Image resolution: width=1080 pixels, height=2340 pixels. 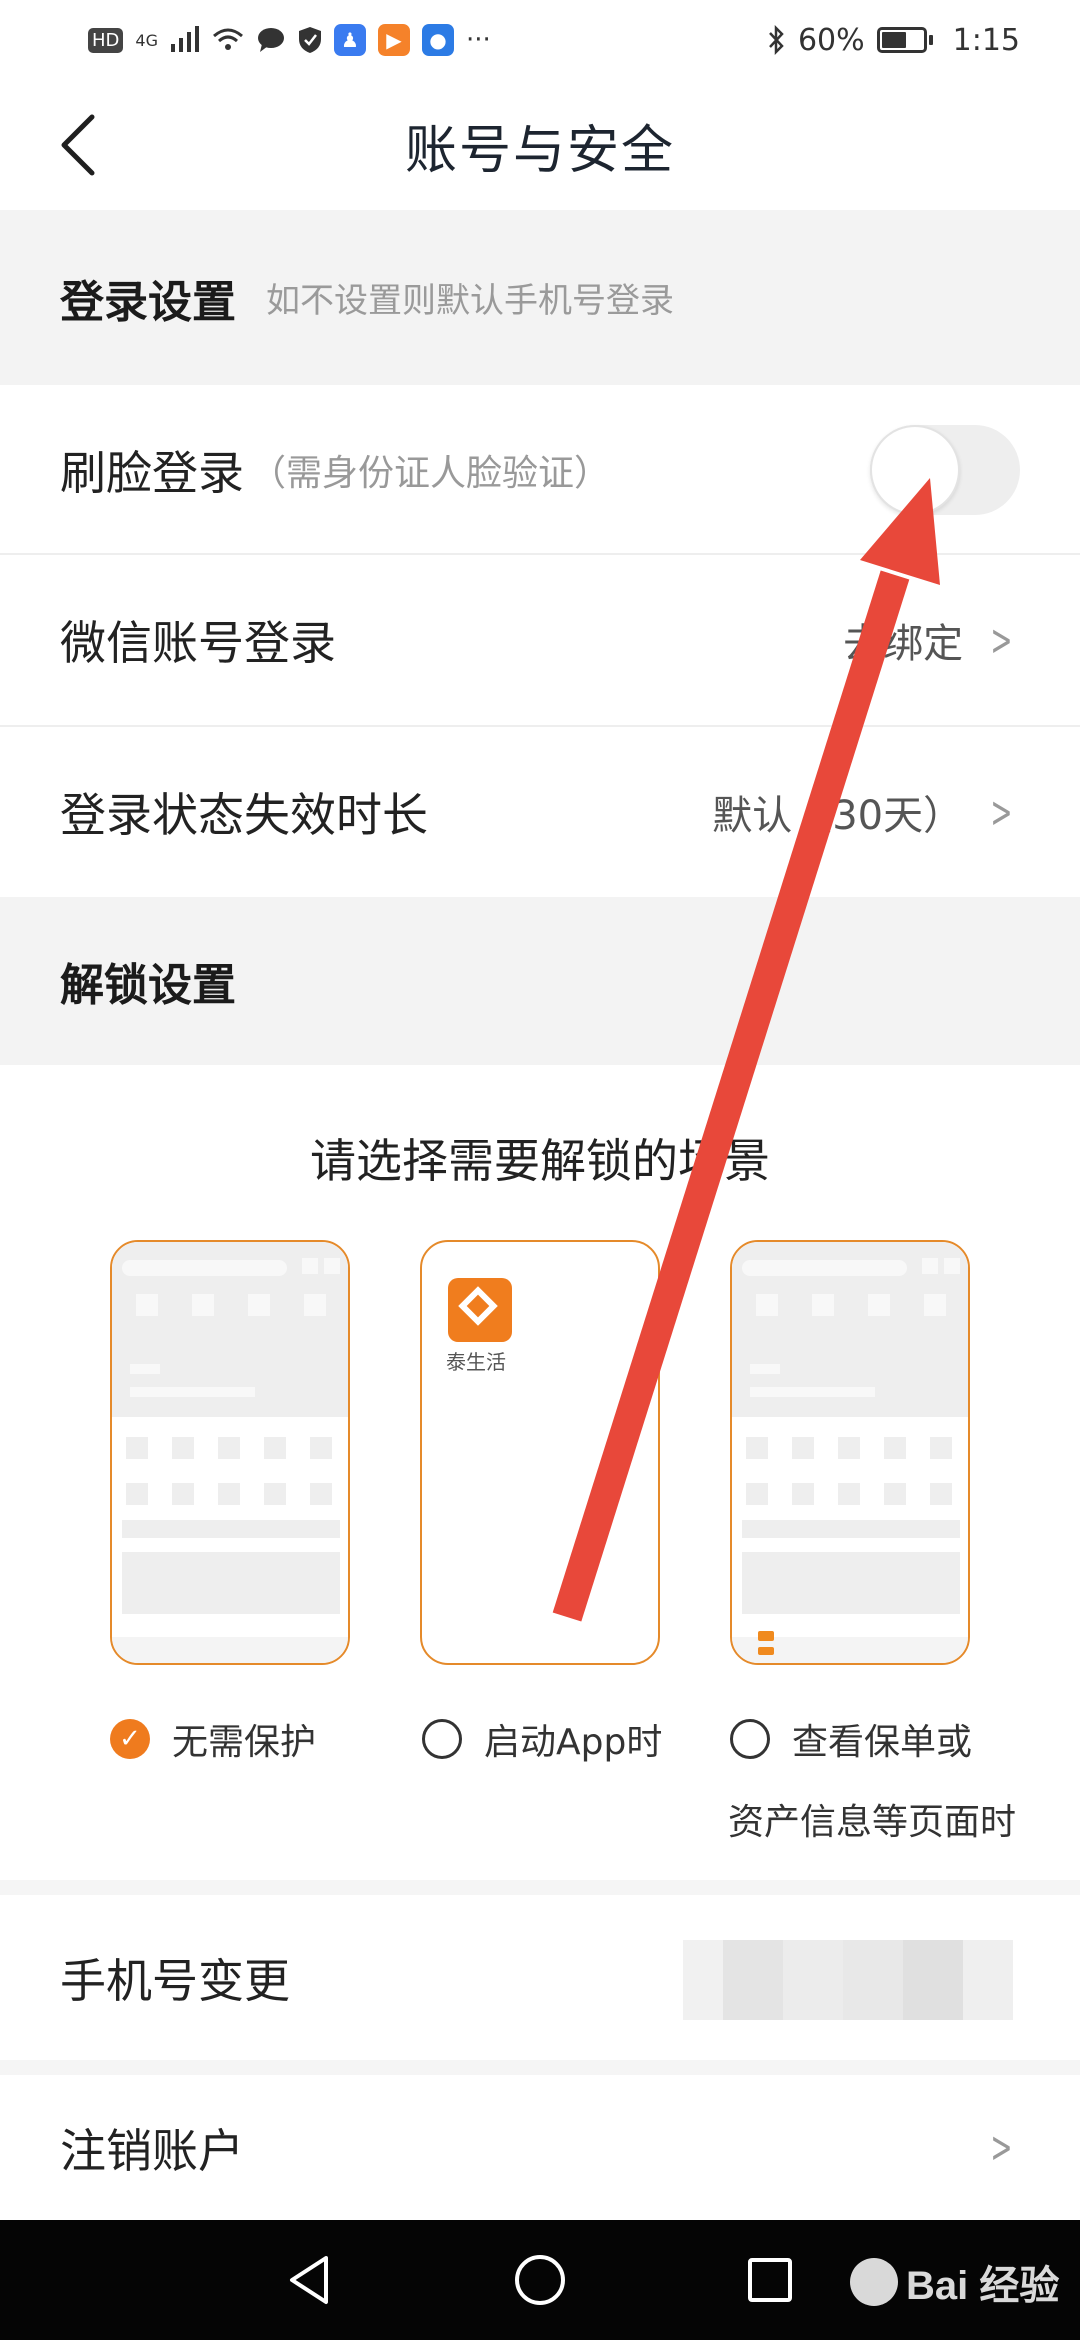 What do you see at coordinates (540, 2147) in the screenshot?
I see `cancel-account-row: 注销账户 >` at bounding box center [540, 2147].